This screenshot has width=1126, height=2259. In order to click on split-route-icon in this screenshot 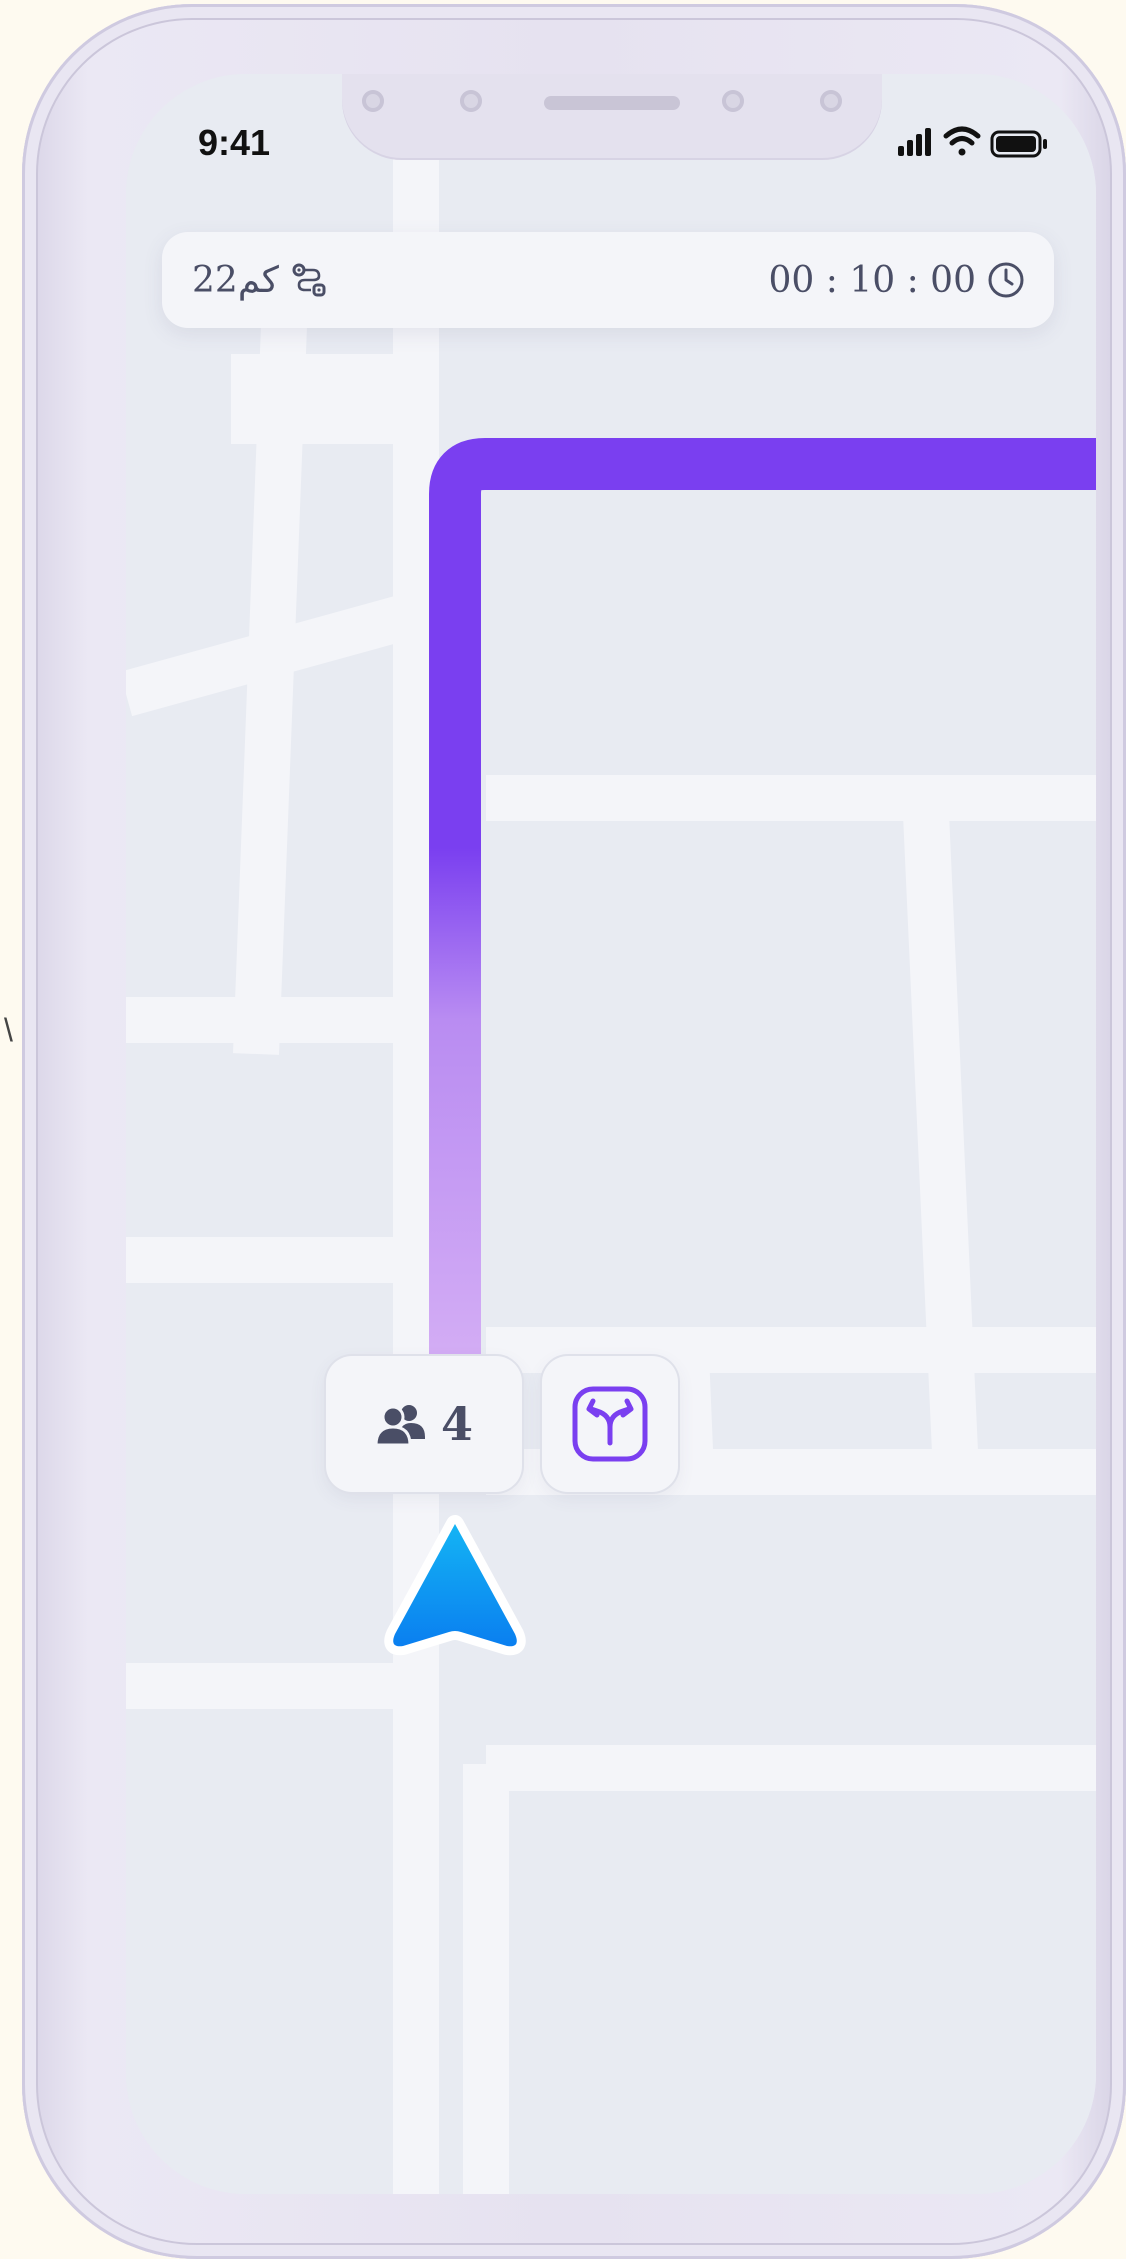, I will do `click(610, 1424)`.